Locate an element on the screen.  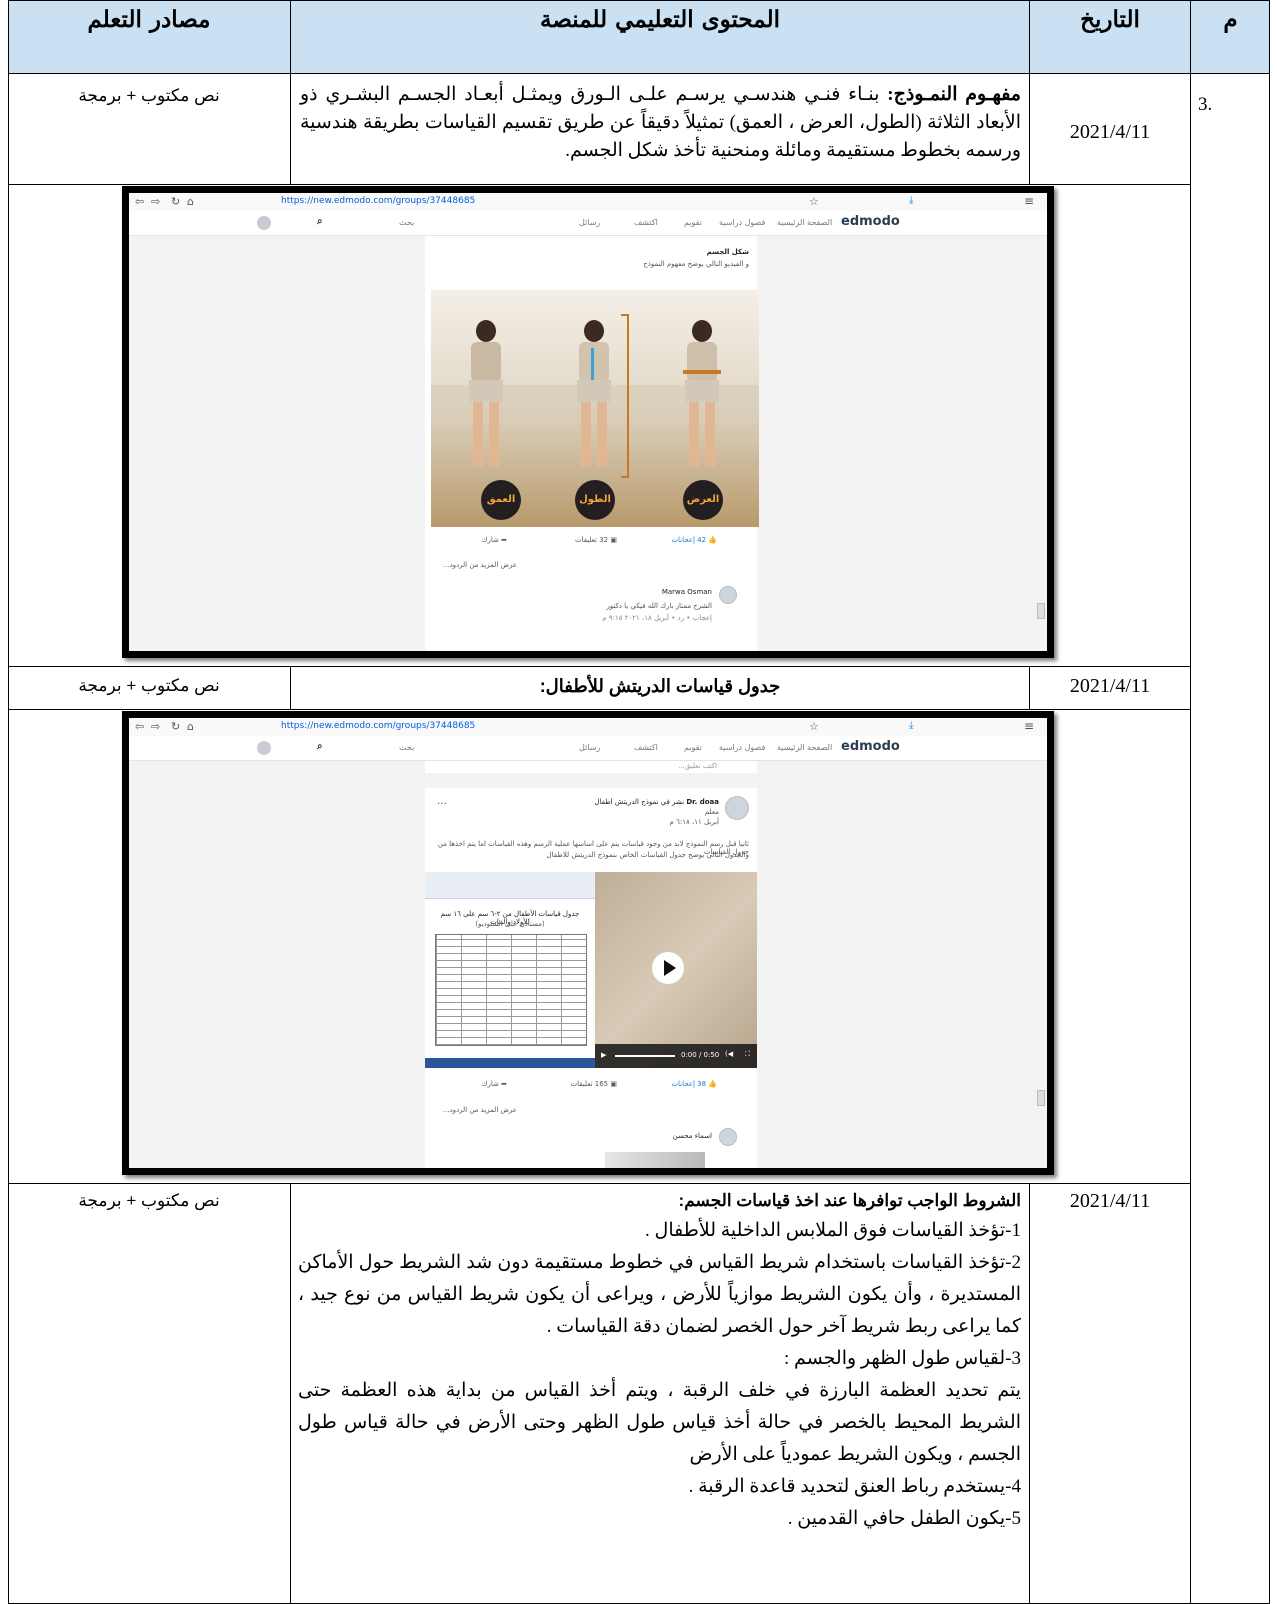
seek-bar is located at coordinates (645, 1056).